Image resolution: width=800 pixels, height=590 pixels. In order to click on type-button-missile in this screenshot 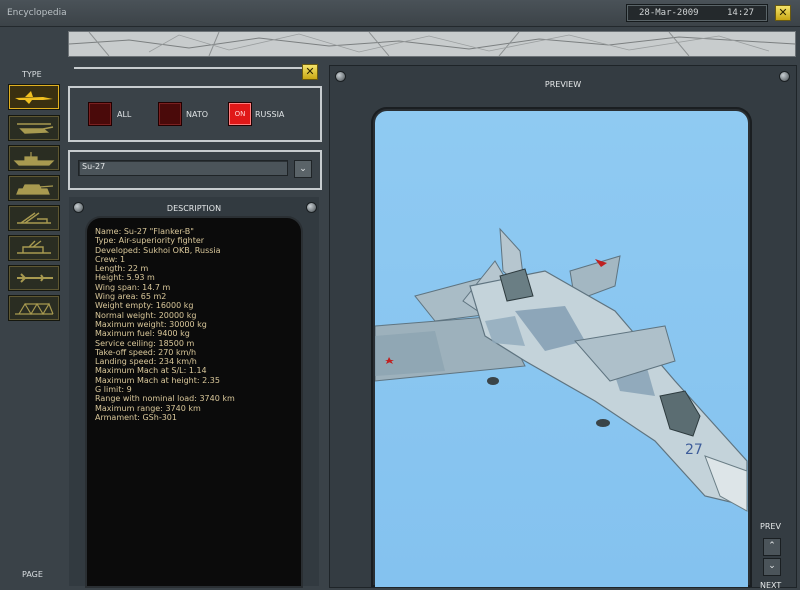, I will do `click(34, 278)`.